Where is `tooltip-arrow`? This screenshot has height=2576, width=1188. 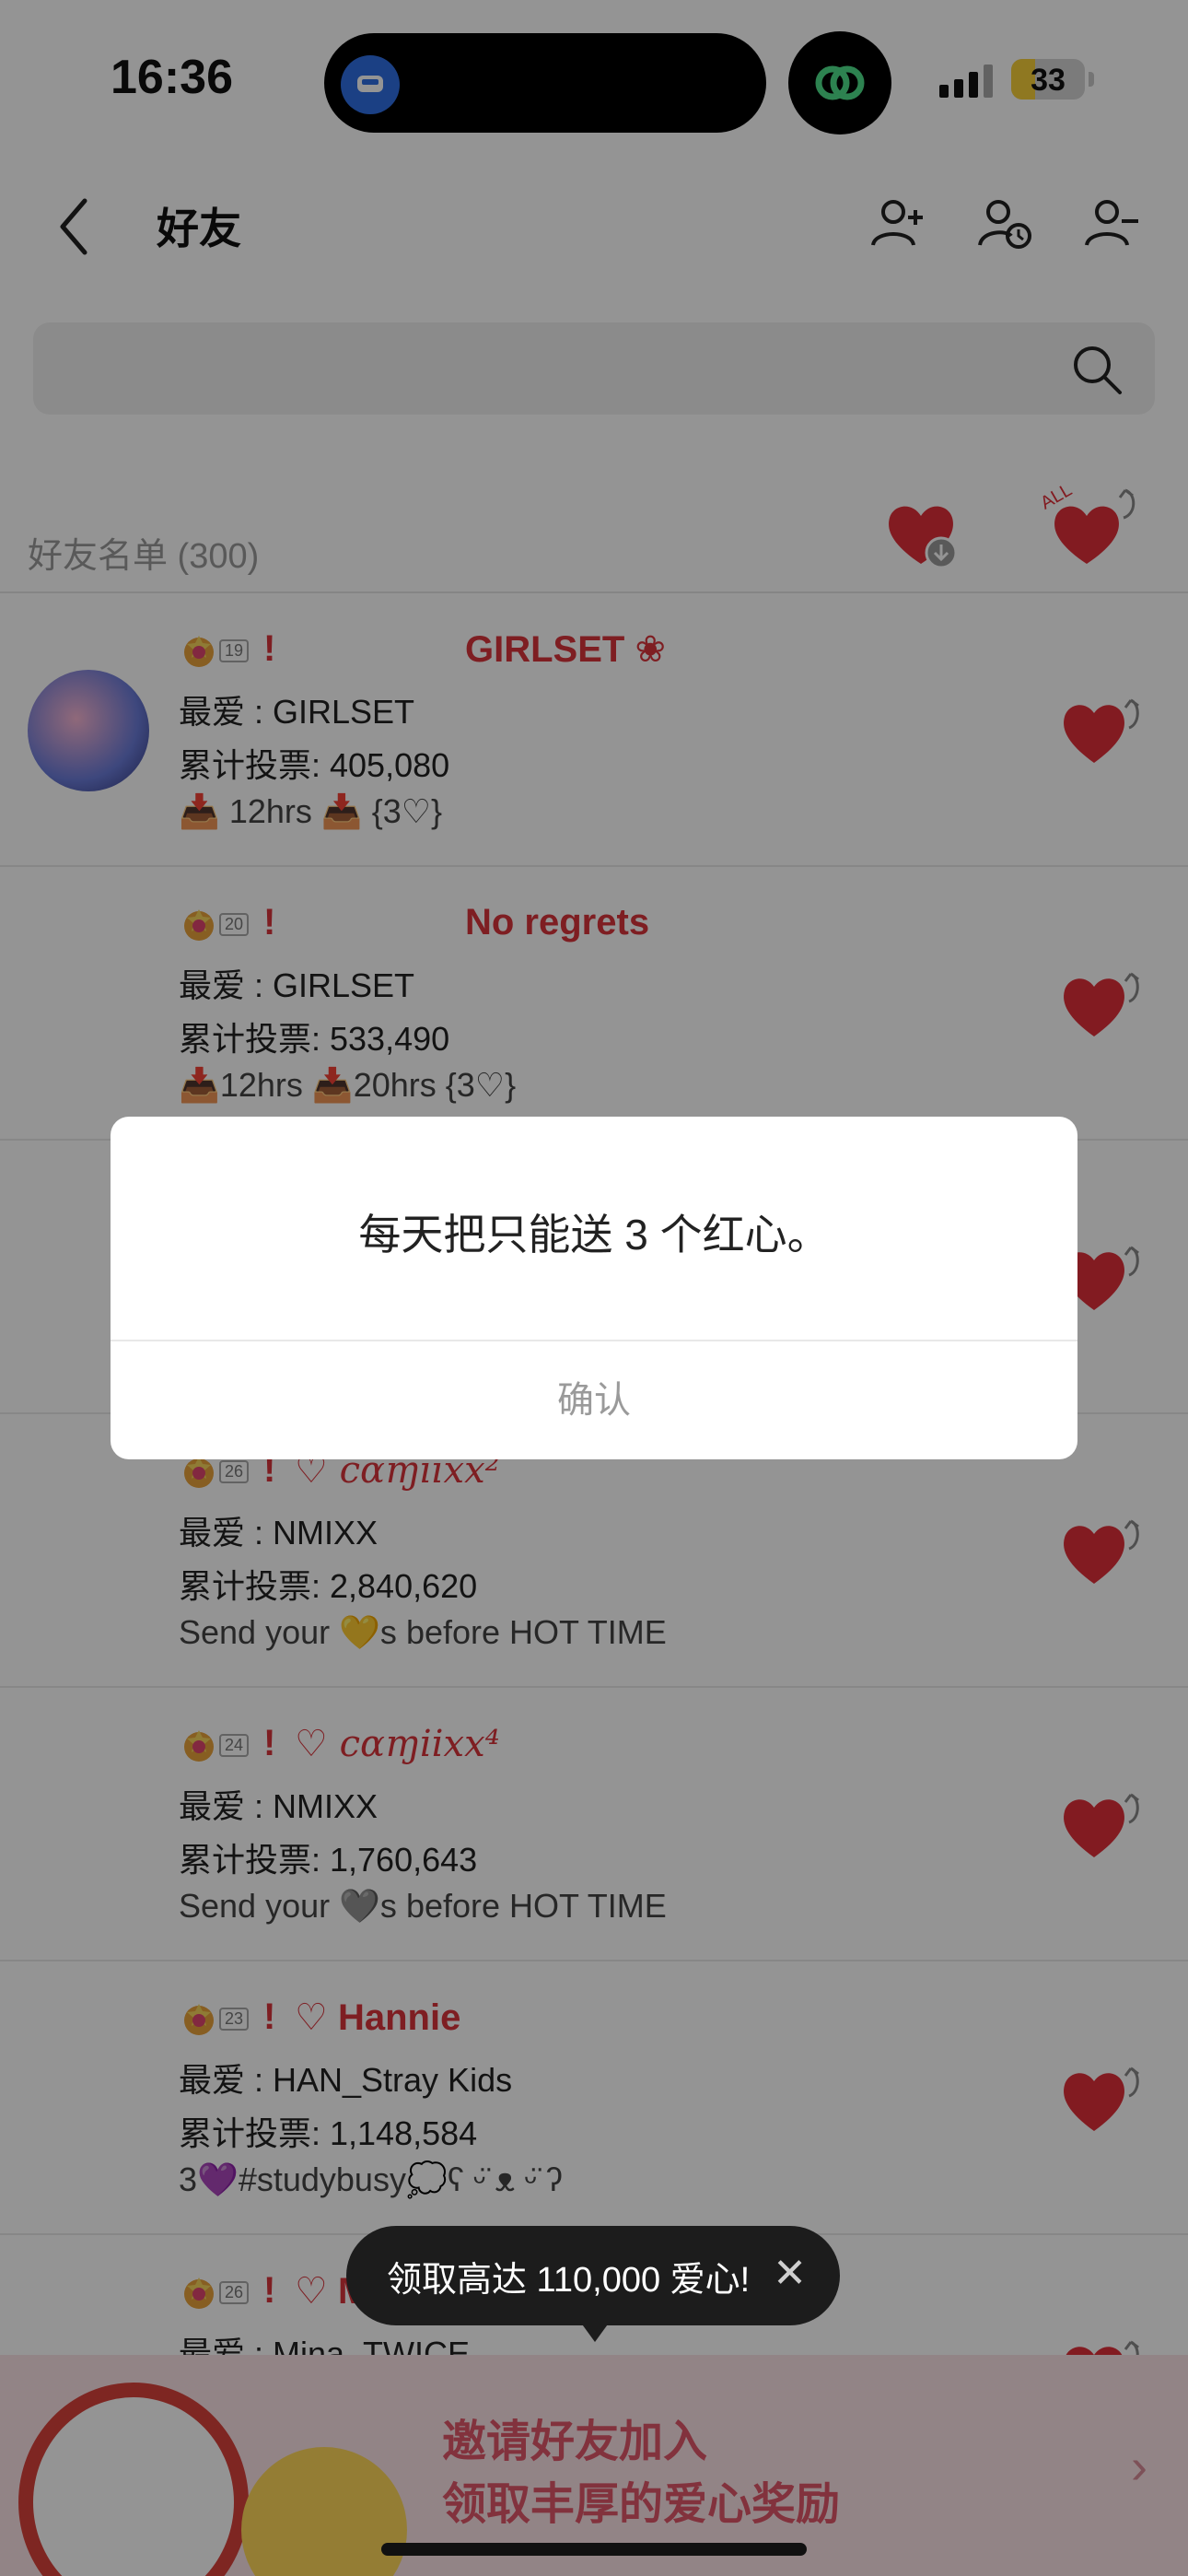 tooltip-arrow is located at coordinates (595, 2332).